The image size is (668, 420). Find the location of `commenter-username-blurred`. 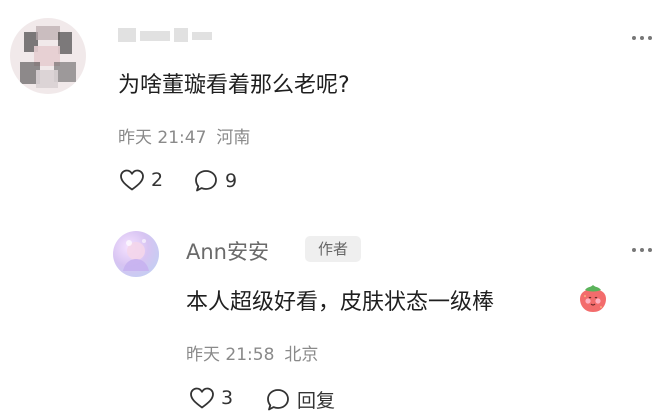

commenter-username-blurred is located at coordinates (168, 35).